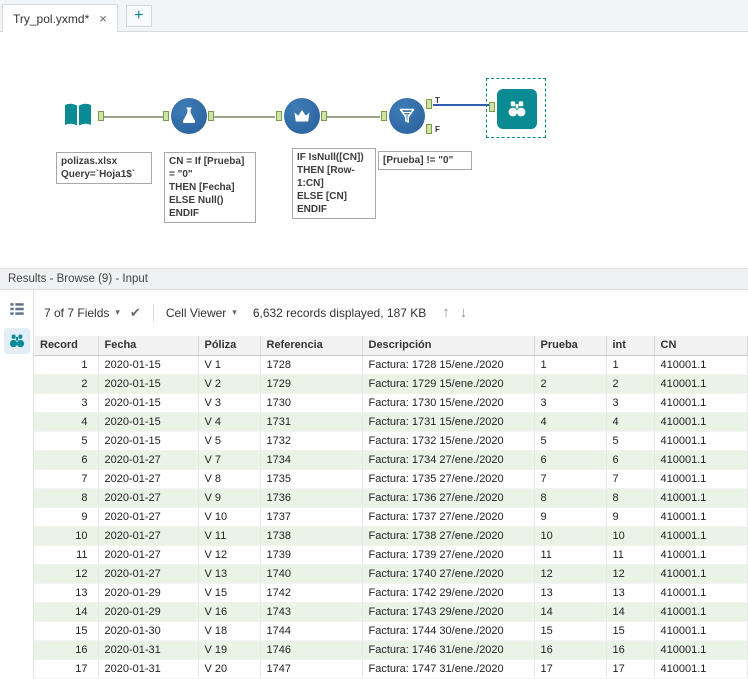 This screenshot has height=679, width=748. I want to click on cell-record: 16, so click(66, 650).